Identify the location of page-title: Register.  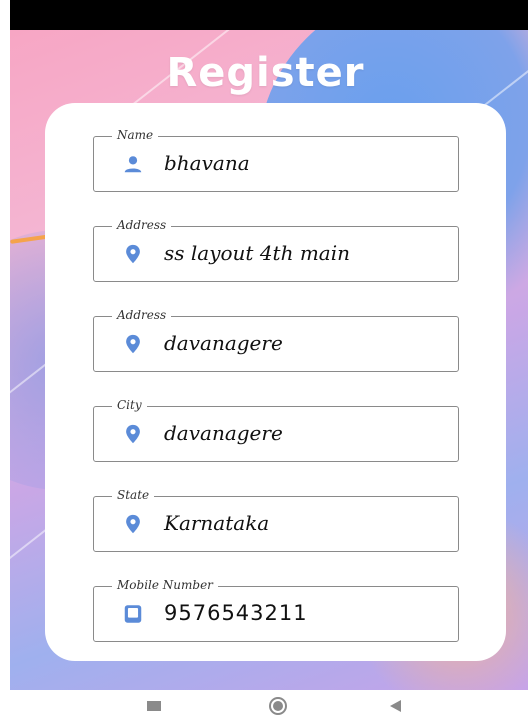
(265, 73).